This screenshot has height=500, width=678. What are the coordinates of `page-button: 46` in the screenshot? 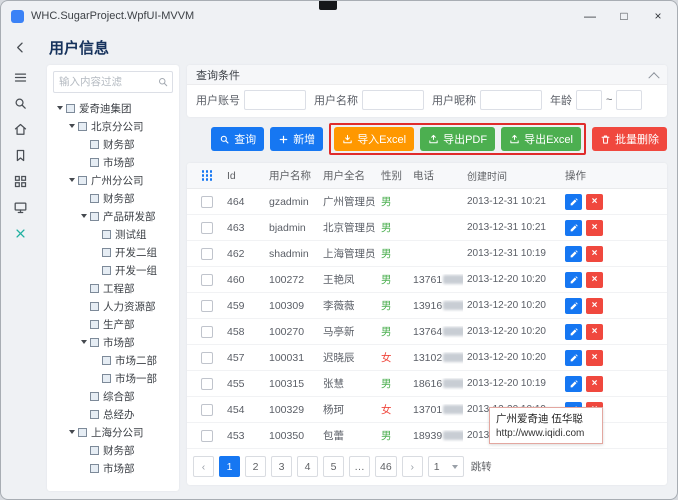 It's located at (386, 466).